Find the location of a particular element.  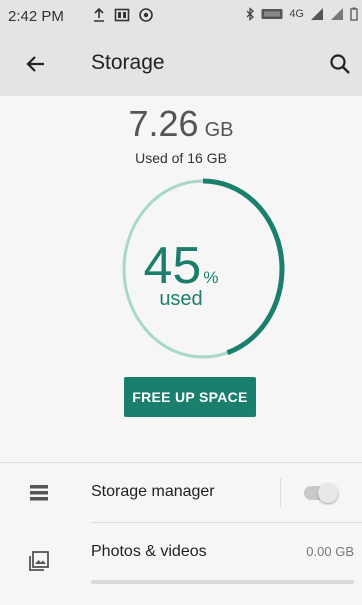

used-size-value: 7.26 is located at coordinates (163, 123).